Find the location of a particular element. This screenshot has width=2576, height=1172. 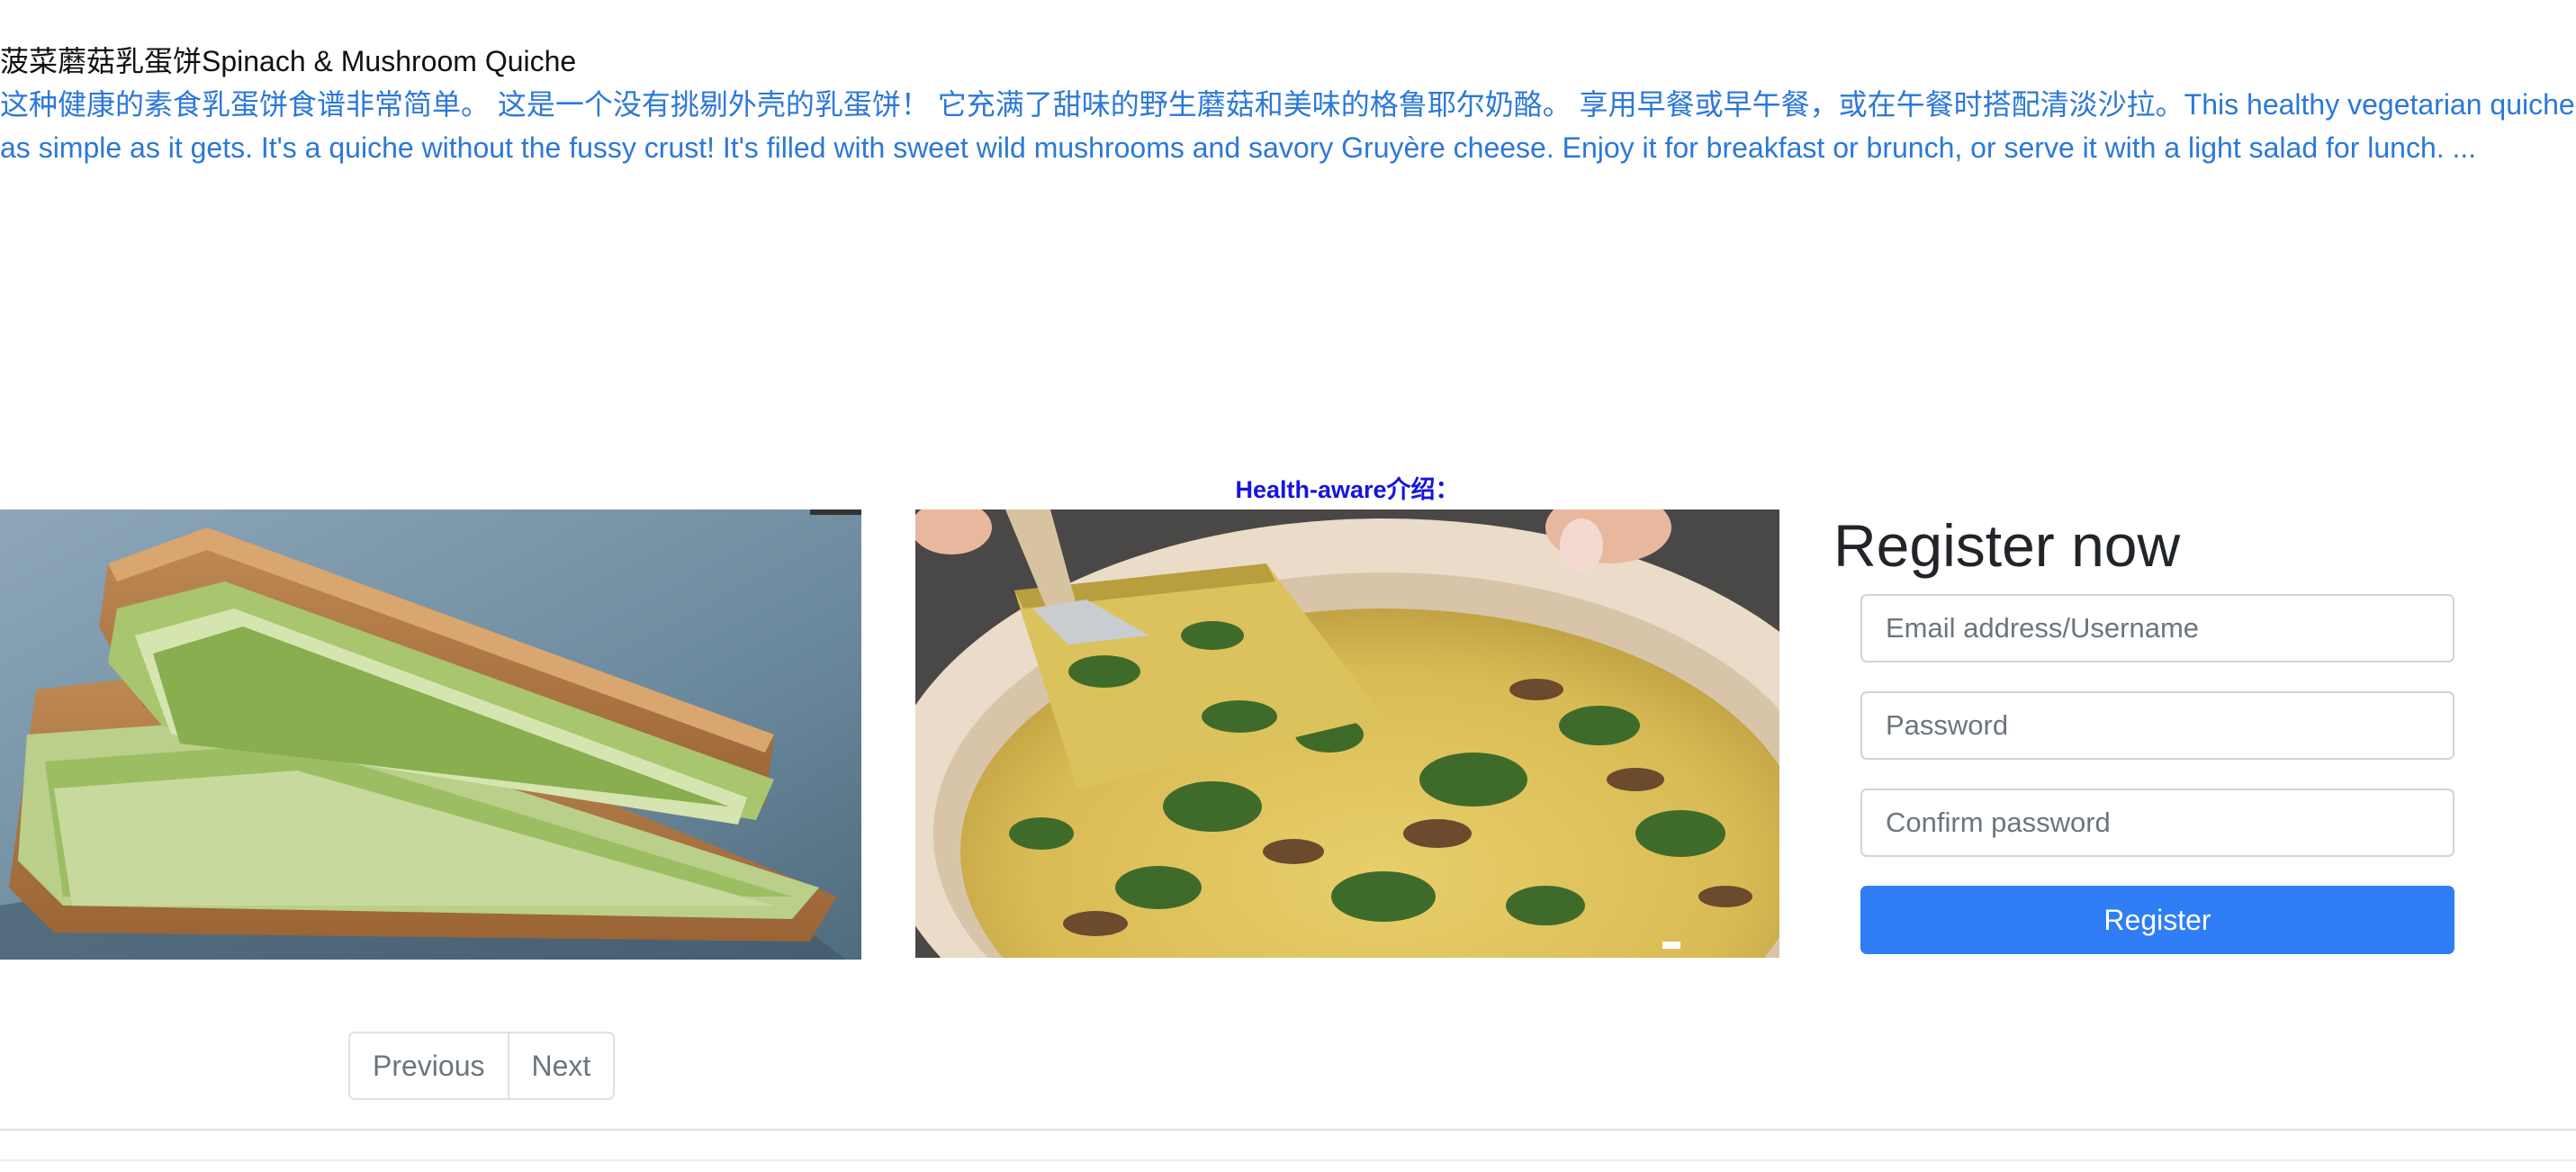

quiche-image is located at coordinates (1347, 733).